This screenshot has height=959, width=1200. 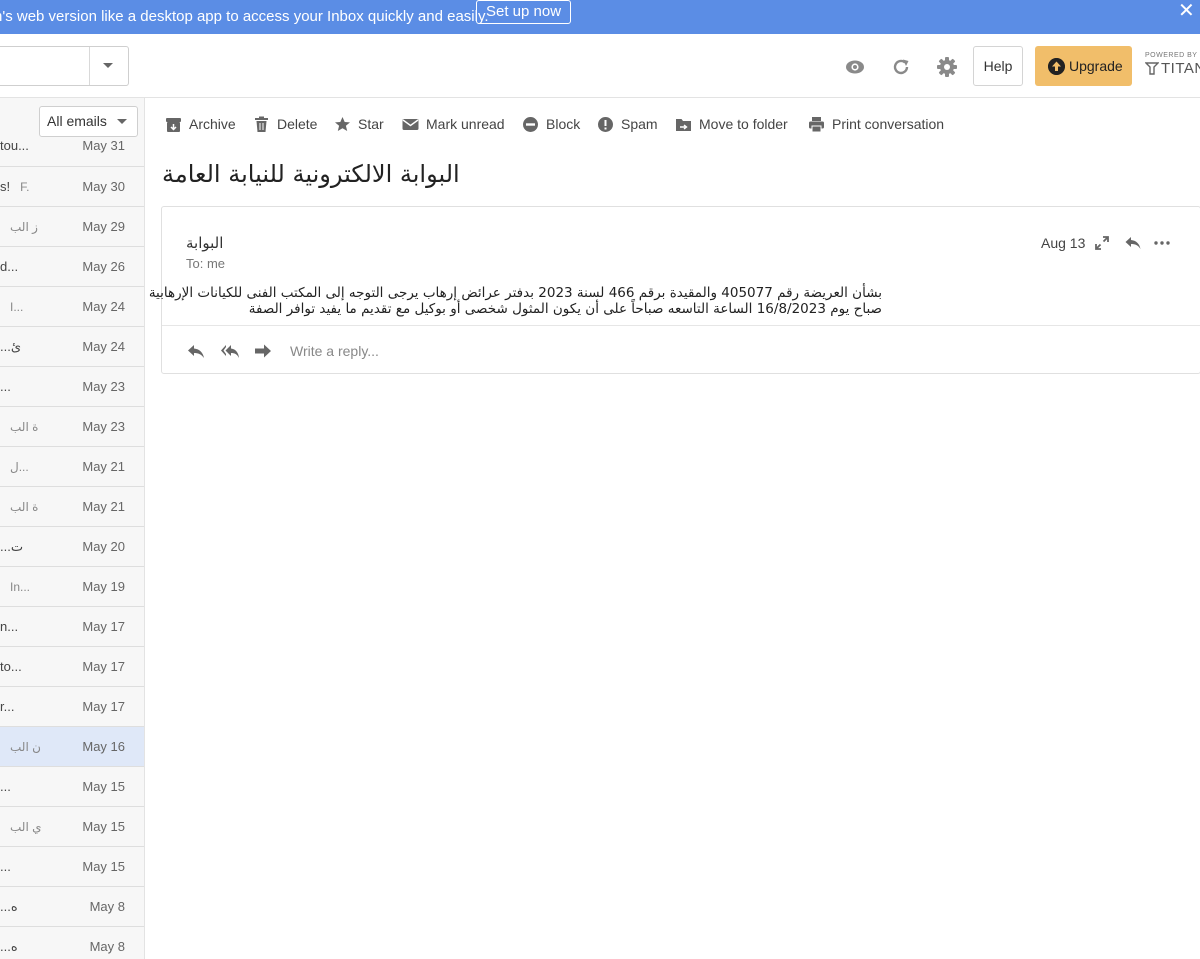 I want to click on forward-icon, so click(x=263, y=351).